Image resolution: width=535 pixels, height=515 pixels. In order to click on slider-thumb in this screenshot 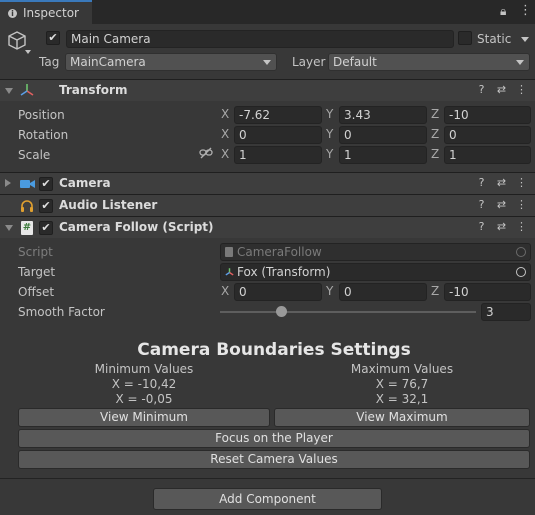, I will do `click(281, 311)`.